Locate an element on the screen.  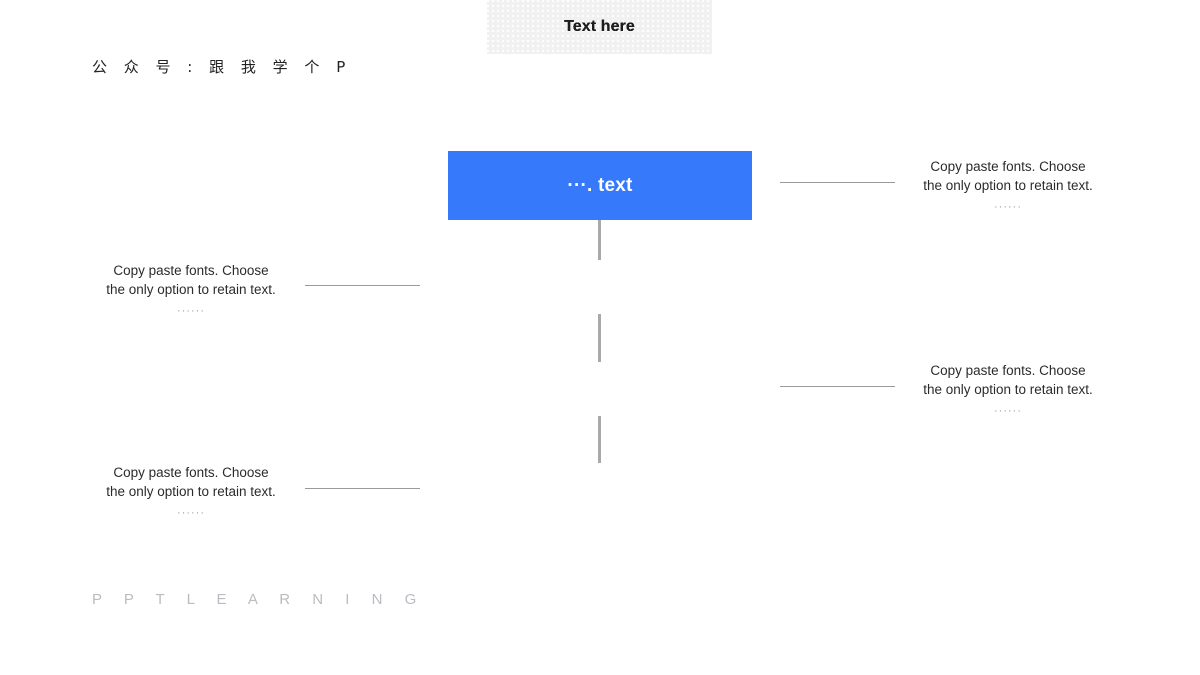
note-right-middle-line2: the only option to retain text. is located at coordinates (1008, 389).